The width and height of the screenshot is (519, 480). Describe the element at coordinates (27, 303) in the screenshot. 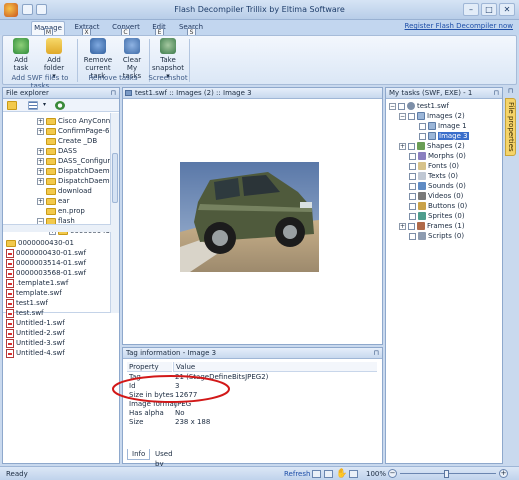

I see `list-item: test1.swf` at that location.